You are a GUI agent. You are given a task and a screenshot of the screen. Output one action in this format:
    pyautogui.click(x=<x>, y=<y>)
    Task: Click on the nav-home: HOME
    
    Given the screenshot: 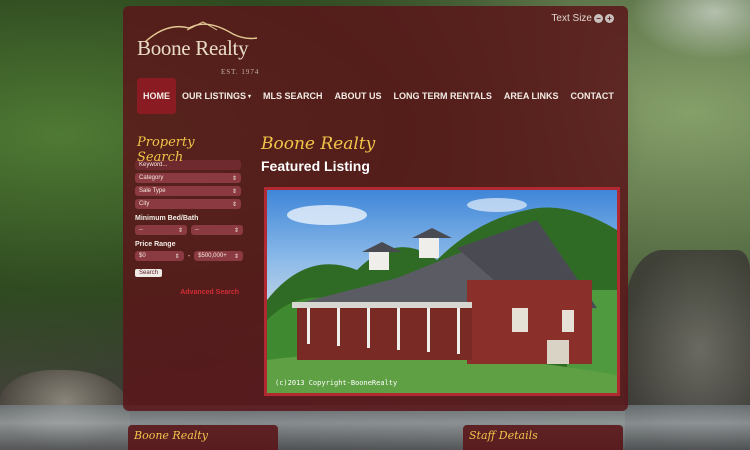 What is the action you would take?
    pyautogui.click(x=156, y=96)
    